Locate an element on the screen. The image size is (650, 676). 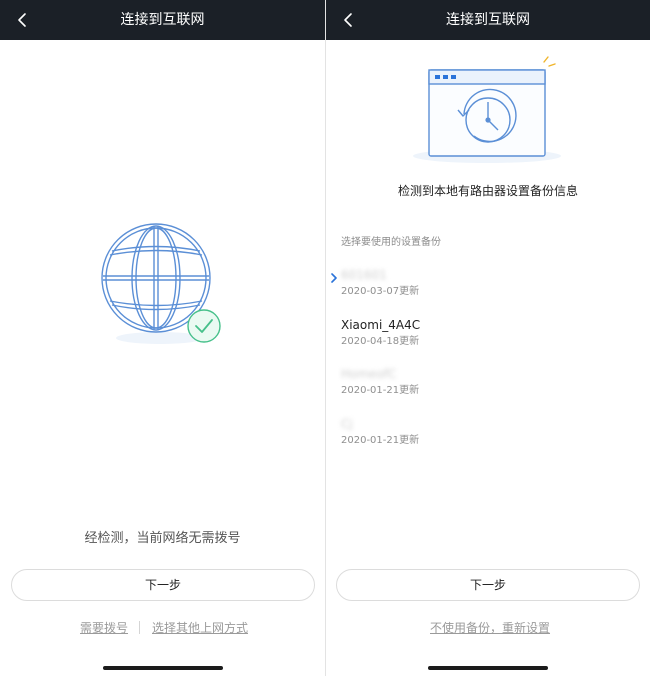
other-connection-link: 选择其他上网方式 is located at coordinates (200, 628).